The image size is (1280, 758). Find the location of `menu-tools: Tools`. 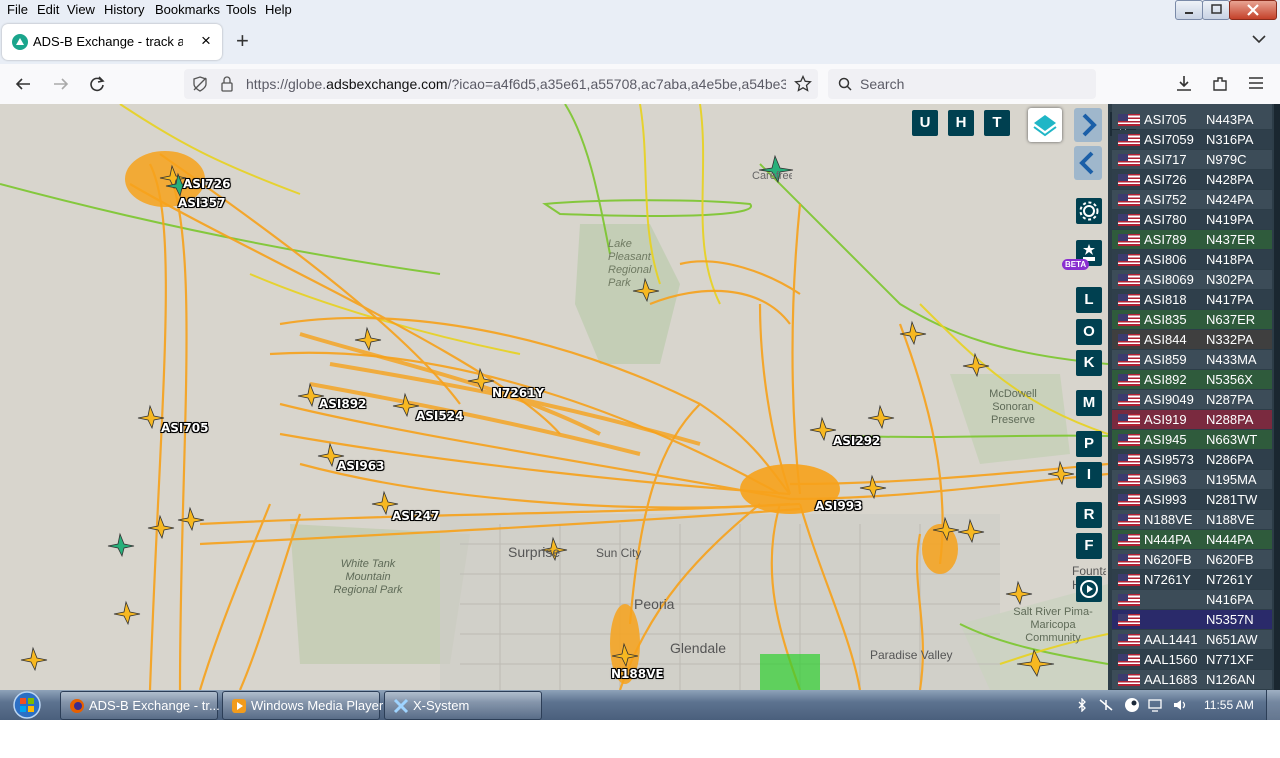

menu-tools: Tools is located at coordinates (241, 9).